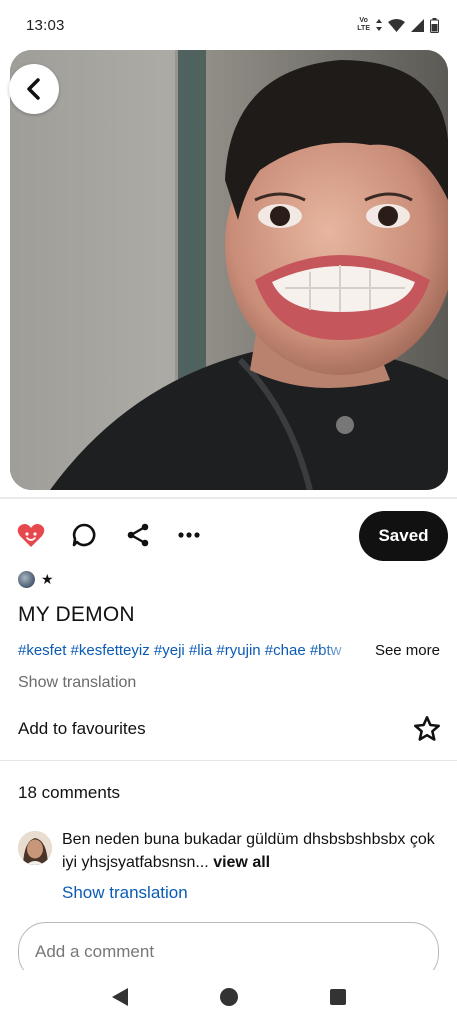  What do you see at coordinates (338, 997) in the screenshot?
I see `recents-square-icon` at bounding box center [338, 997].